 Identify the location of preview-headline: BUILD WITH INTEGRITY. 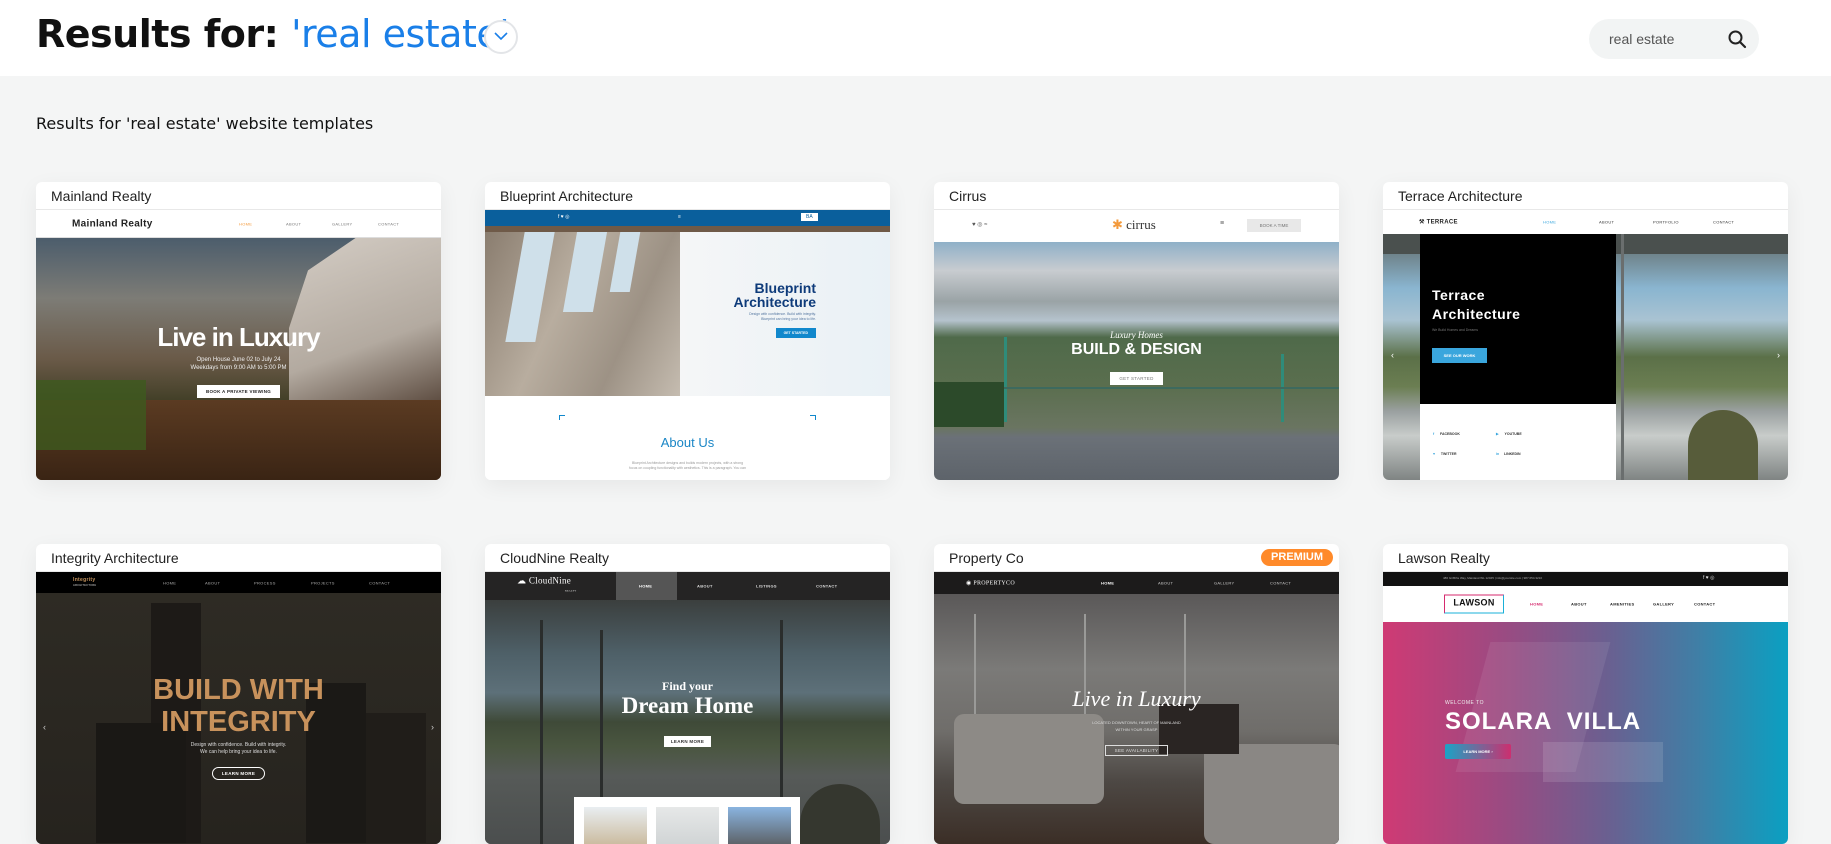
(238, 706).